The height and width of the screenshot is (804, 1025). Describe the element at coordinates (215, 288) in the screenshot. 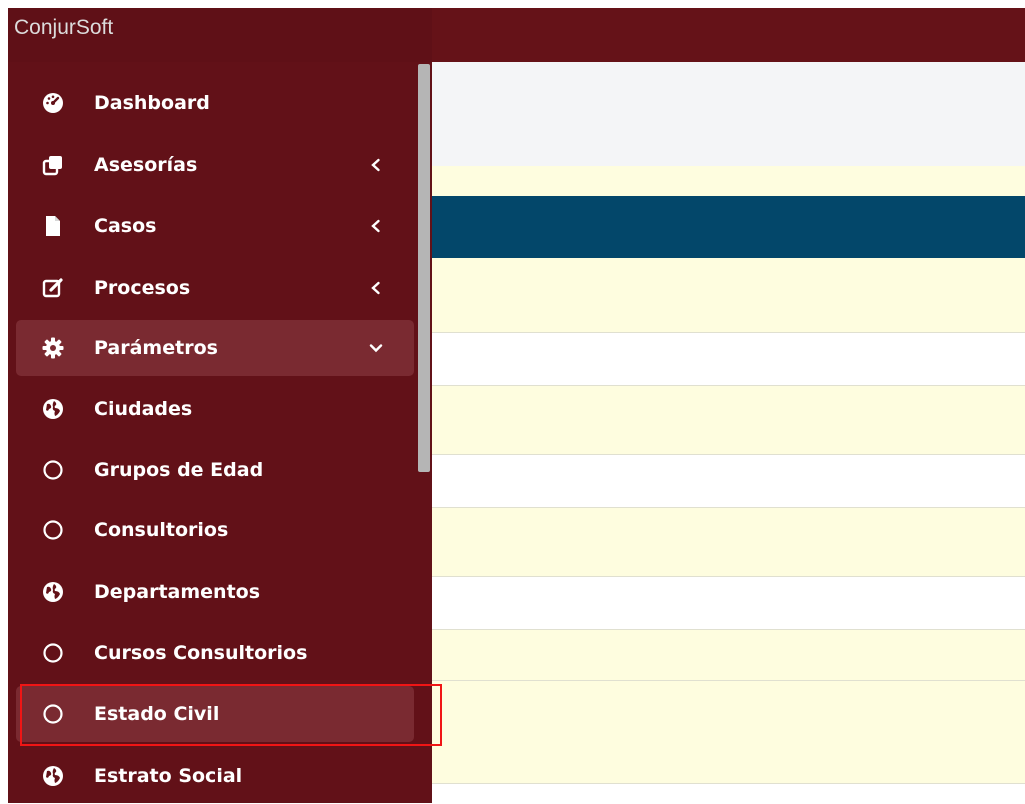

I see `sidebar-item-procesos: Procesos` at that location.